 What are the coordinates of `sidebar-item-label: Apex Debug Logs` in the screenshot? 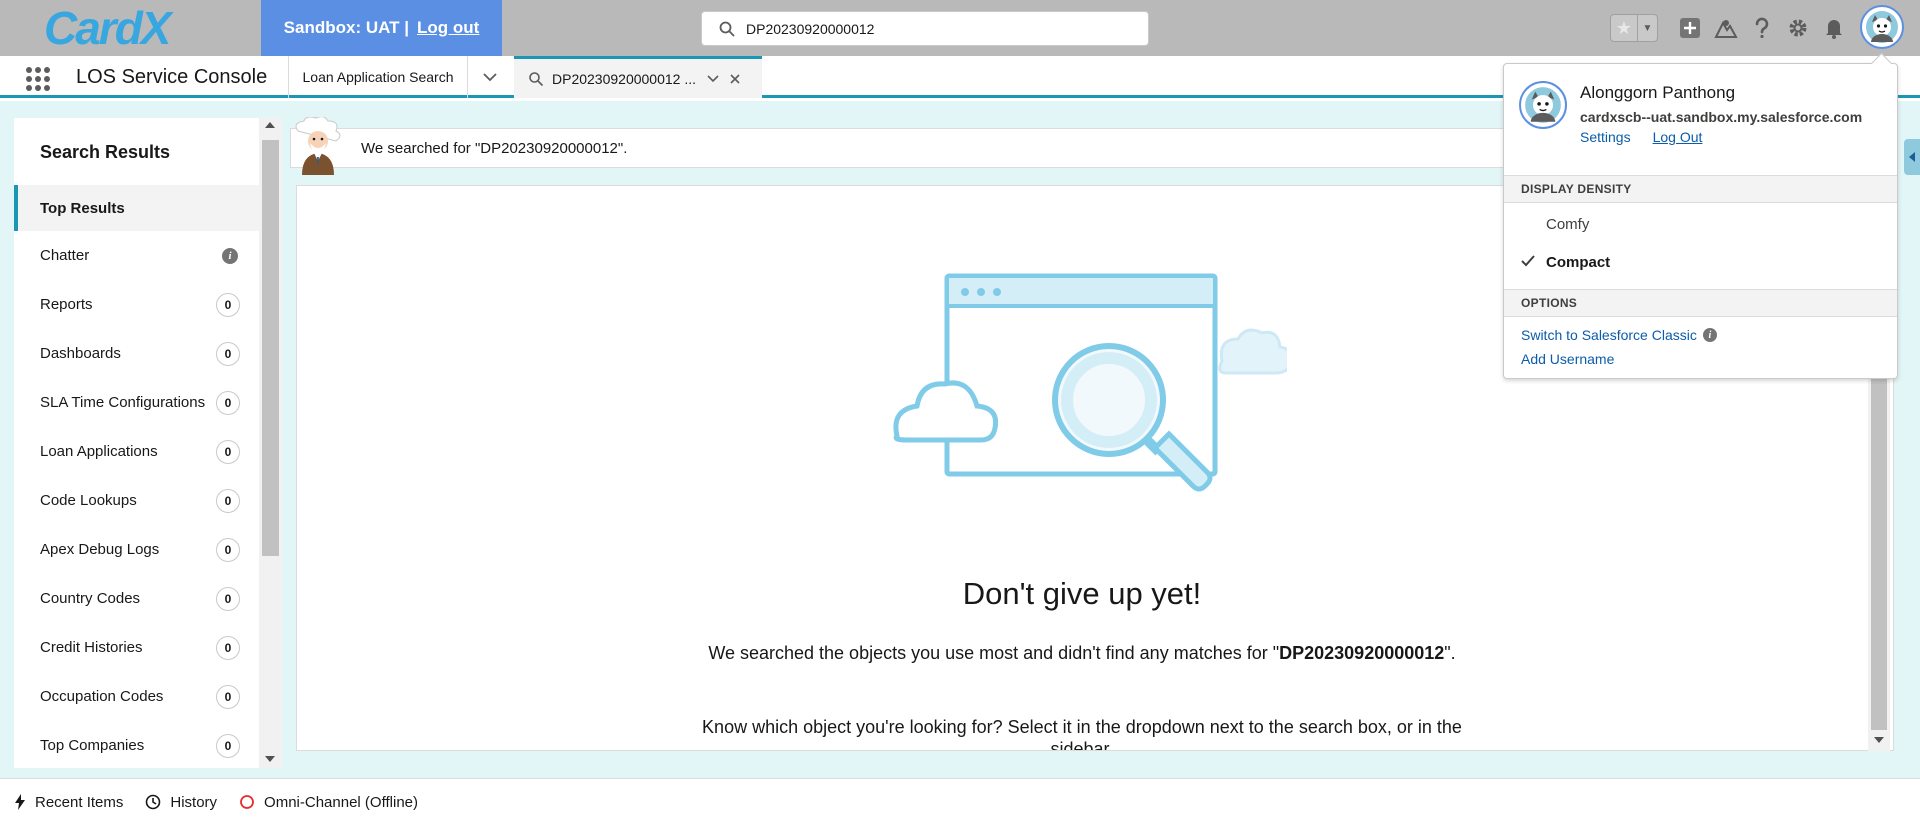 It's located at (100, 549).